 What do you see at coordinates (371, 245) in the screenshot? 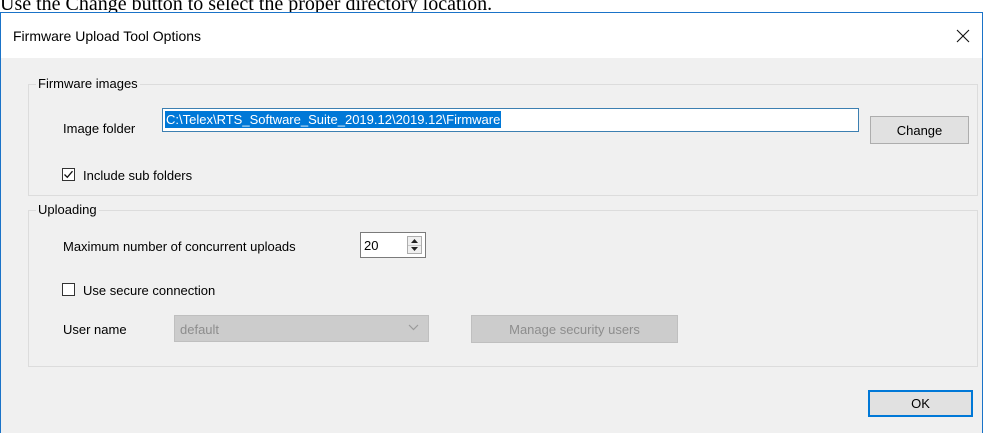
I see `max-uploads-value: 20` at bounding box center [371, 245].